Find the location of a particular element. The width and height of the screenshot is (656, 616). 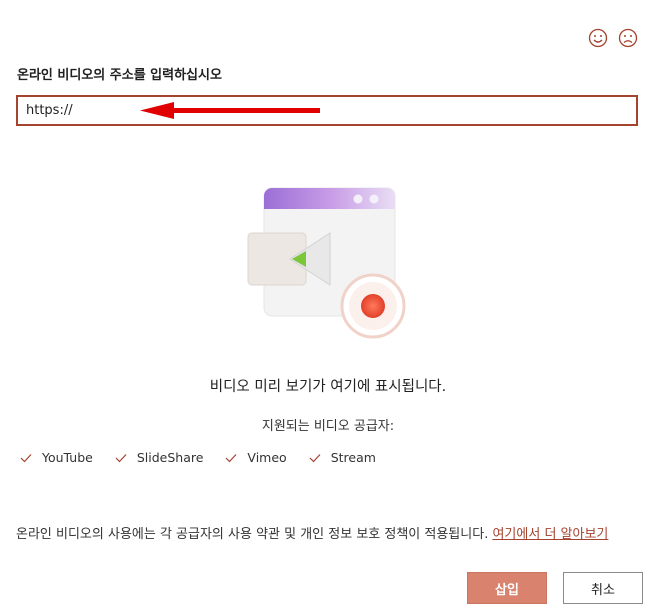

smiley-face-icon is located at coordinates (598, 38).